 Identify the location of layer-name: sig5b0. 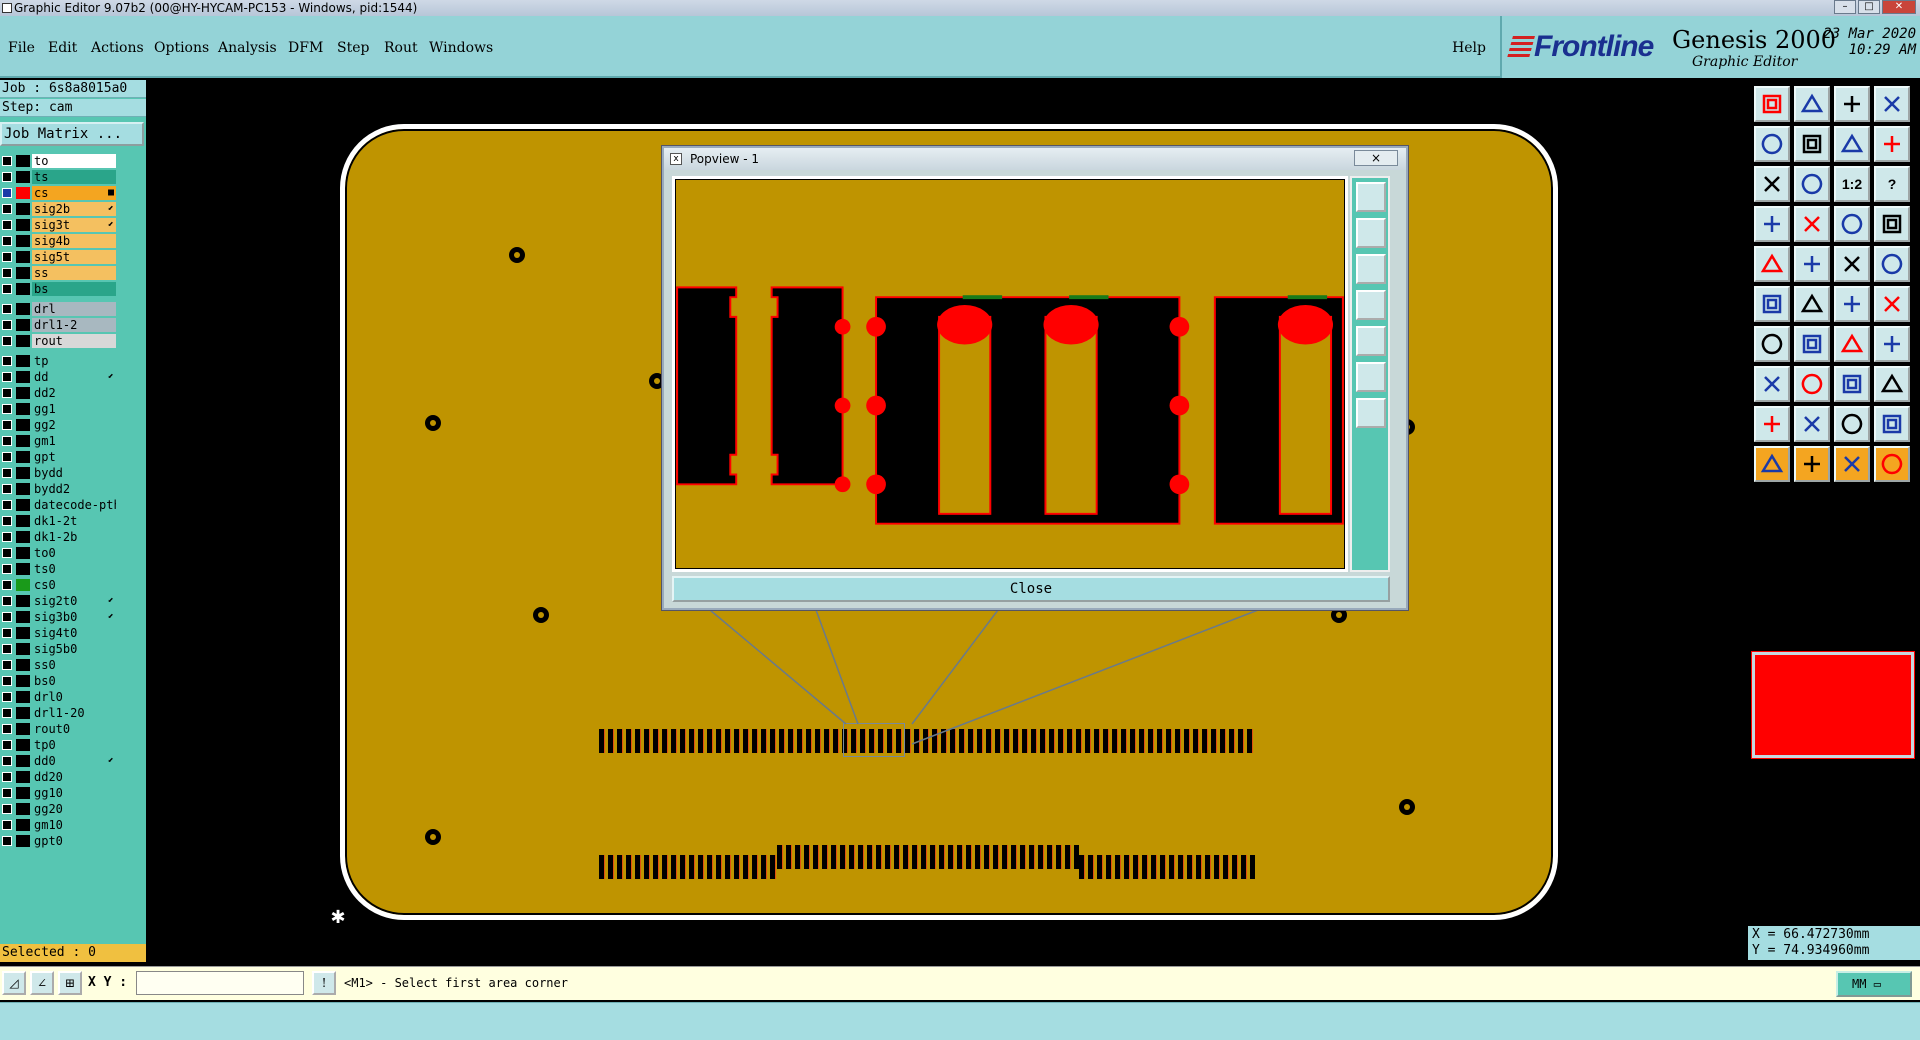
(74, 649).